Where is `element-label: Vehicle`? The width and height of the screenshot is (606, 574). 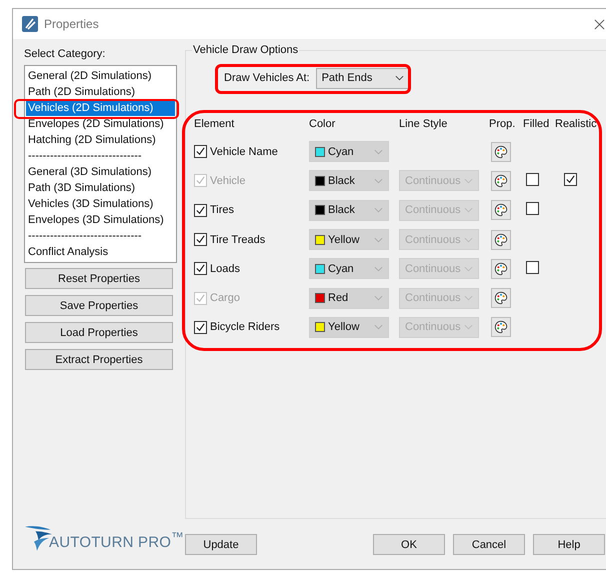
element-label: Vehicle is located at coordinates (228, 180).